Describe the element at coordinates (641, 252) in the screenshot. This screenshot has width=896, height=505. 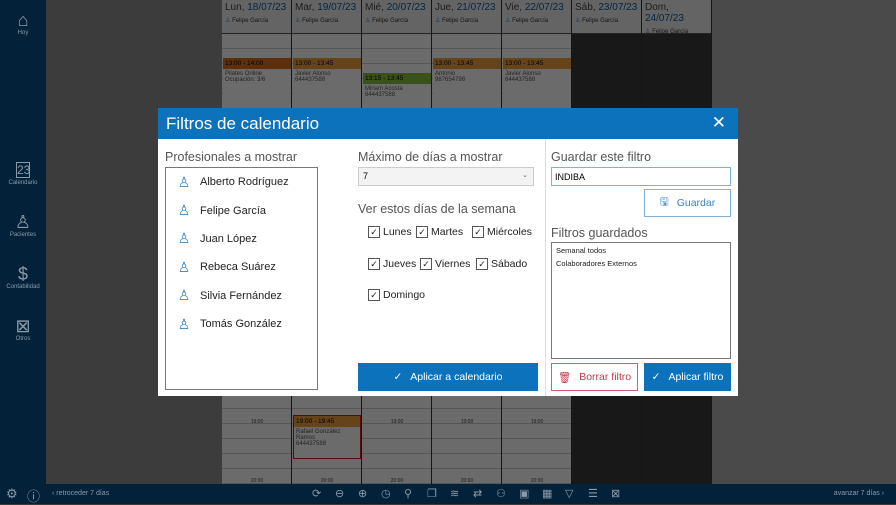
I see `saved-filter-item: Semanal todos` at that location.